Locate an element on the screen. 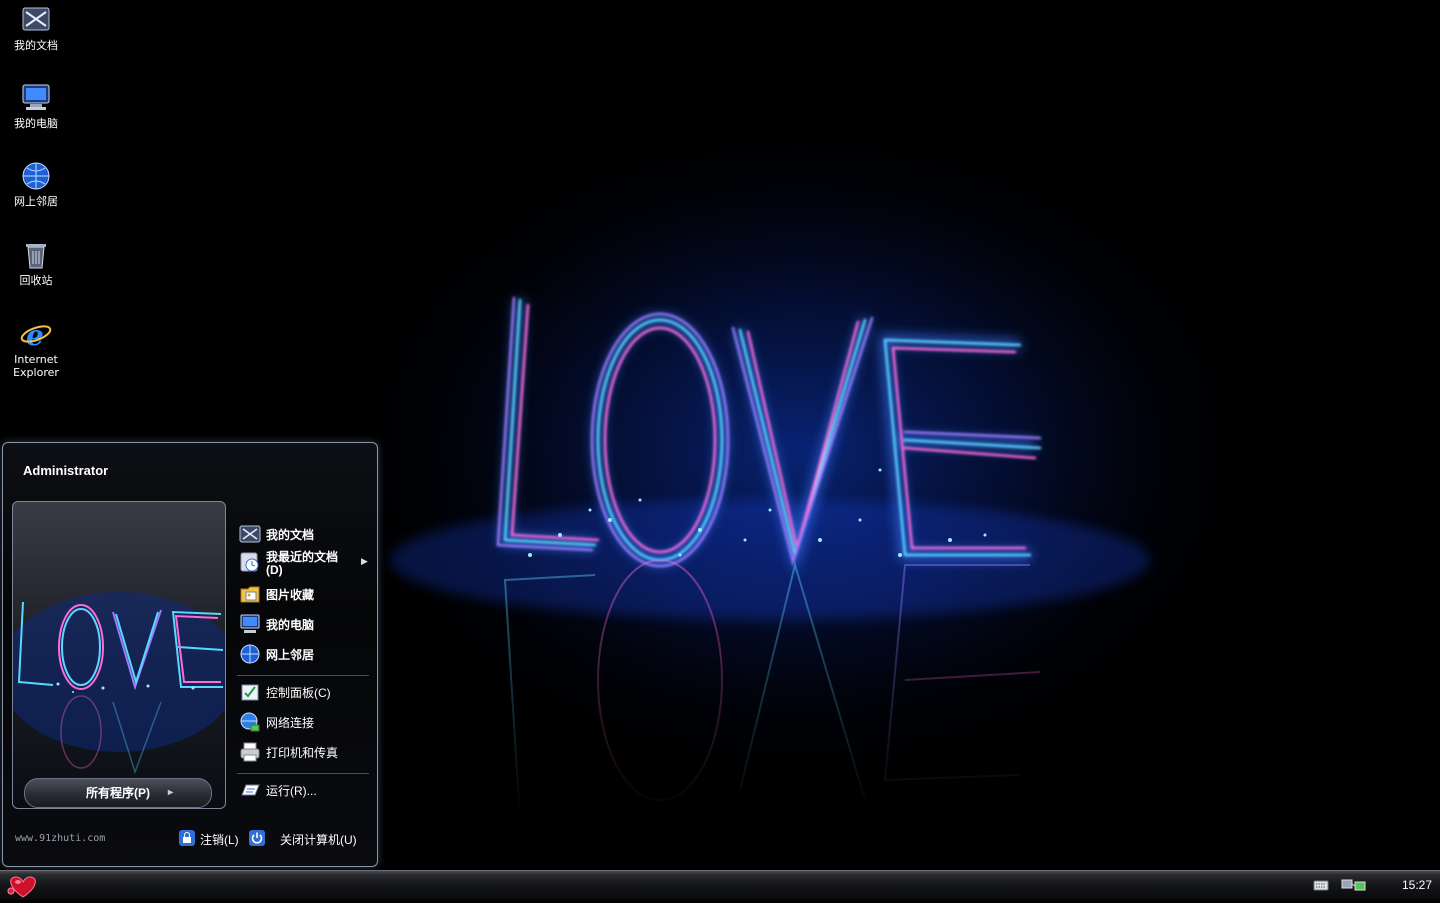  start-menu-watermark: www.91zhuti.com is located at coordinates (60, 838).